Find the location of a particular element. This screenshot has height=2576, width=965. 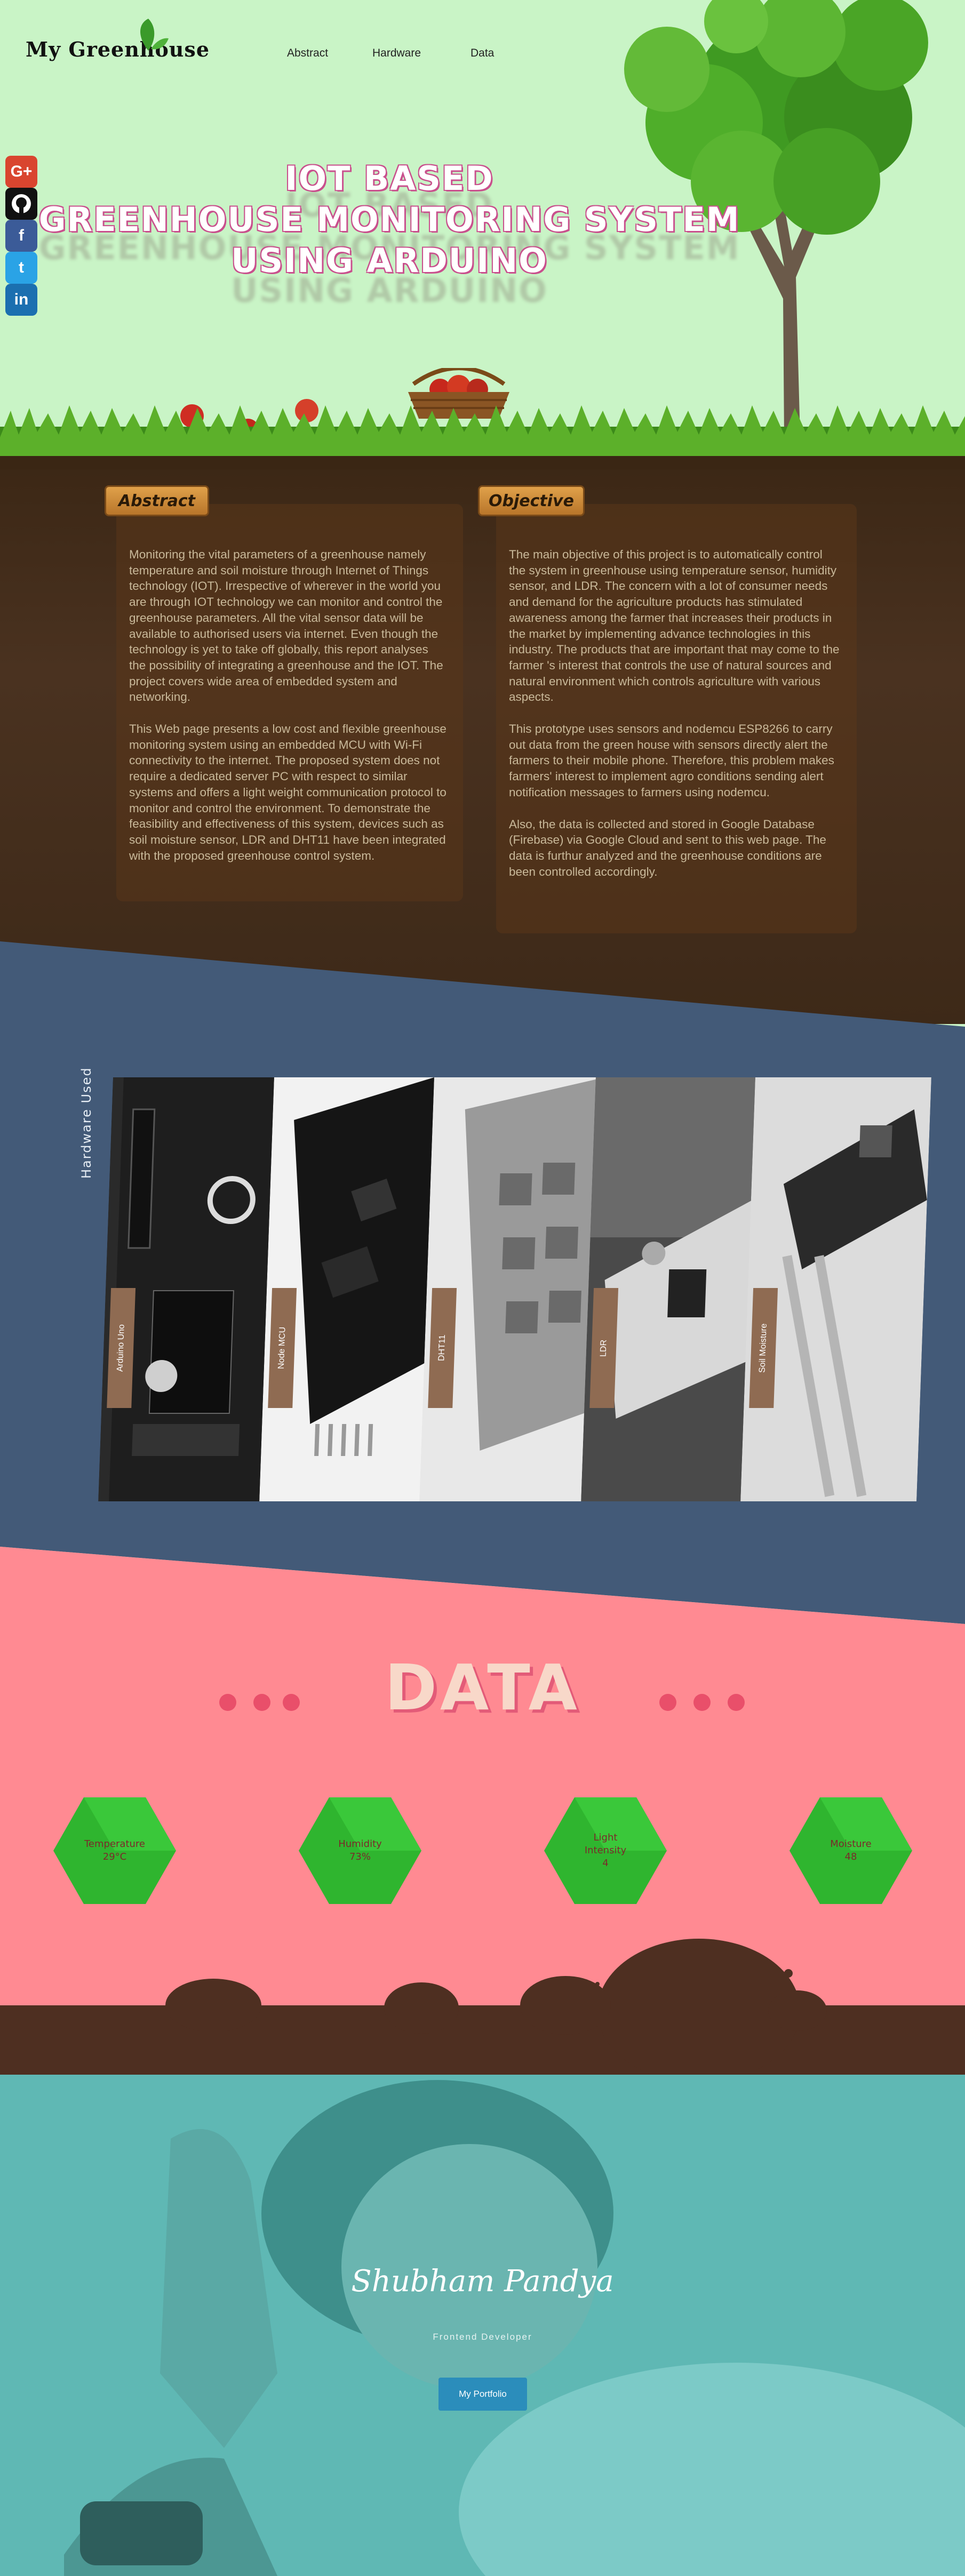

reading-light-intensity: Light Intensity 4 is located at coordinates (605, 1850).